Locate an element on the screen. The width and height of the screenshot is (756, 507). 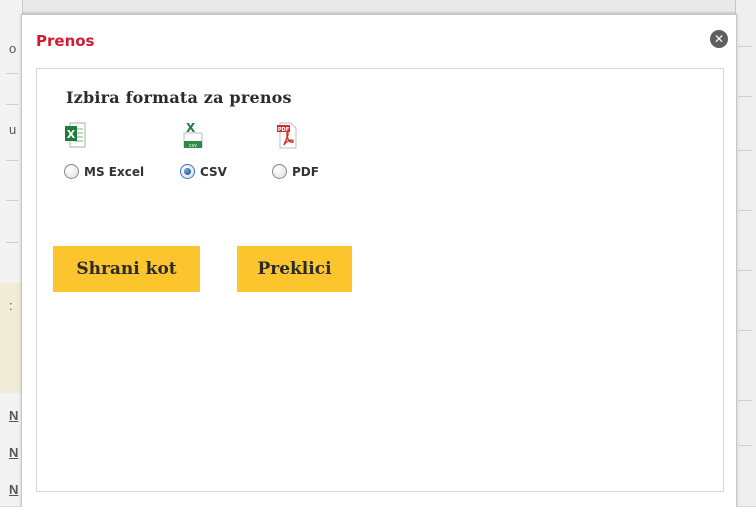
dialog-title: Prenos is located at coordinates (65, 41).